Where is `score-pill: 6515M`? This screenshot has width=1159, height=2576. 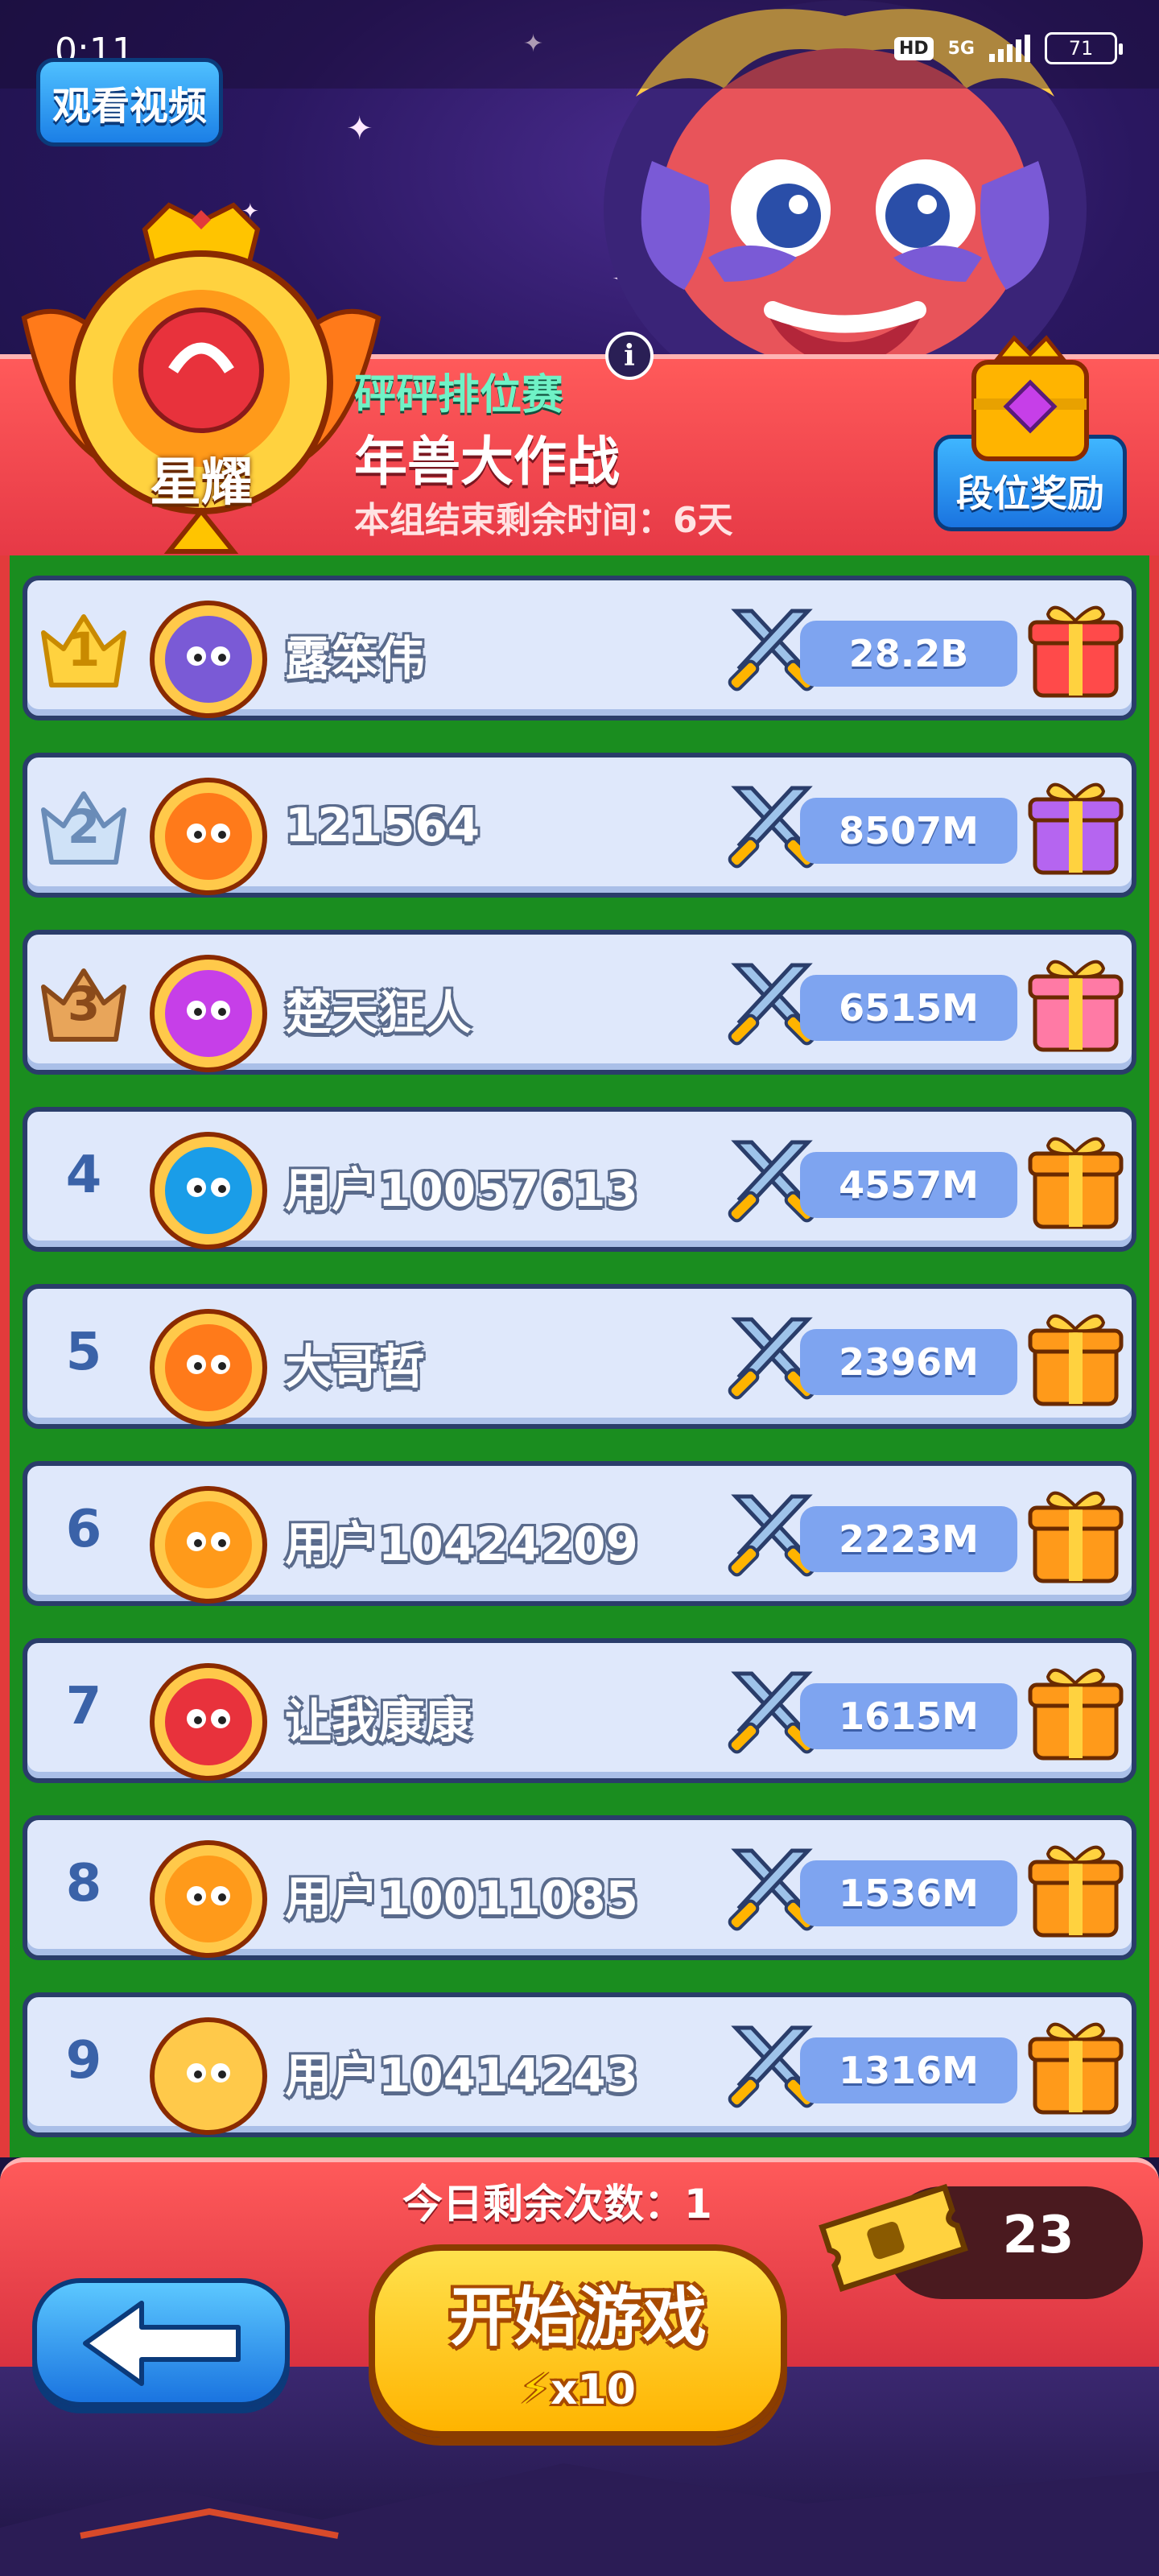 score-pill: 6515M is located at coordinates (908, 1008).